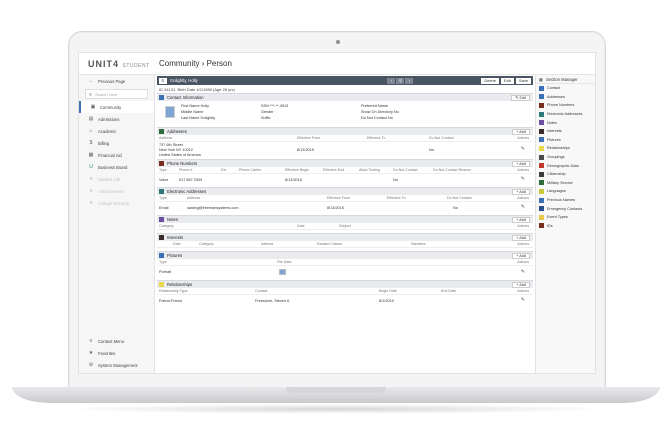 The width and height of the screenshot is (672, 439). I want to click on section-manager-item: IDs, so click(565, 226).